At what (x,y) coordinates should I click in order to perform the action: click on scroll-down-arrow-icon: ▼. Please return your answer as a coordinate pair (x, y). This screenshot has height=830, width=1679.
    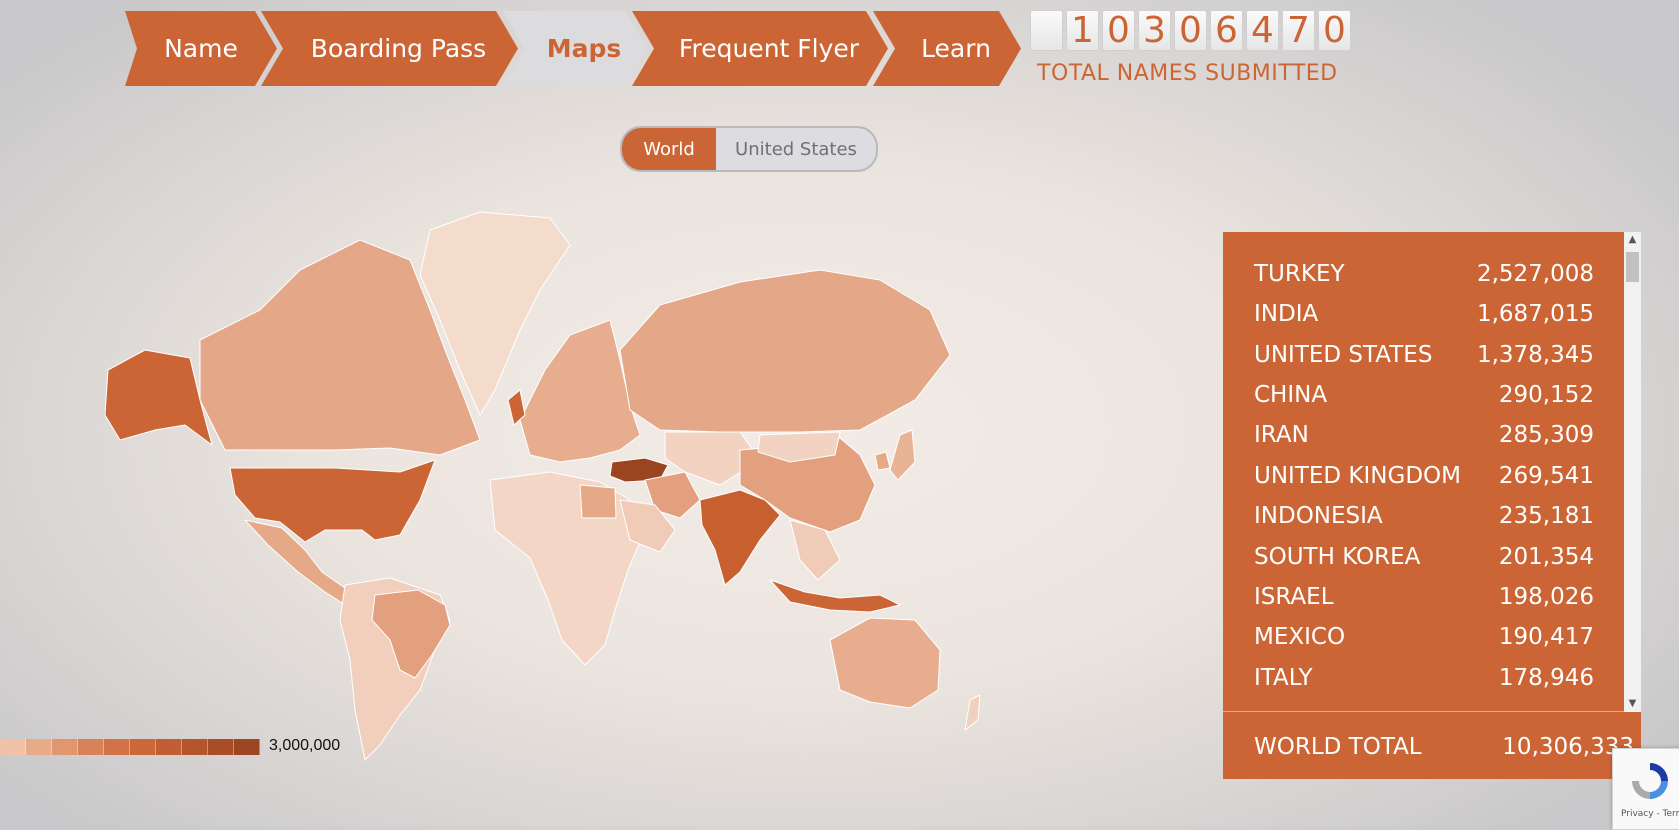
    Looking at the image, I should click on (1632, 704).